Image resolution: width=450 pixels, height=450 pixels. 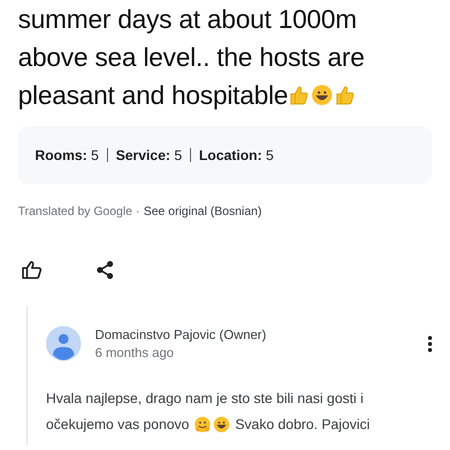 What do you see at coordinates (63, 343) in the screenshot?
I see `avatar` at bounding box center [63, 343].